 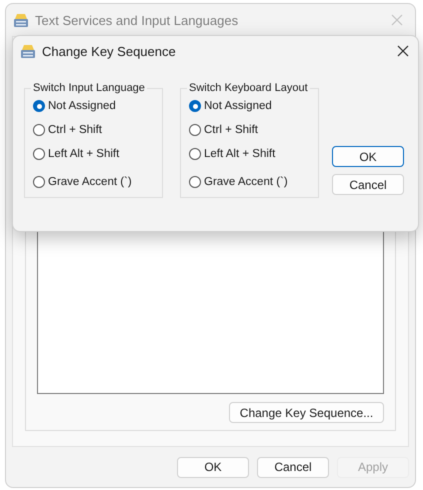 I want to click on window-title: Text Services and Input Languages, so click(x=137, y=20).